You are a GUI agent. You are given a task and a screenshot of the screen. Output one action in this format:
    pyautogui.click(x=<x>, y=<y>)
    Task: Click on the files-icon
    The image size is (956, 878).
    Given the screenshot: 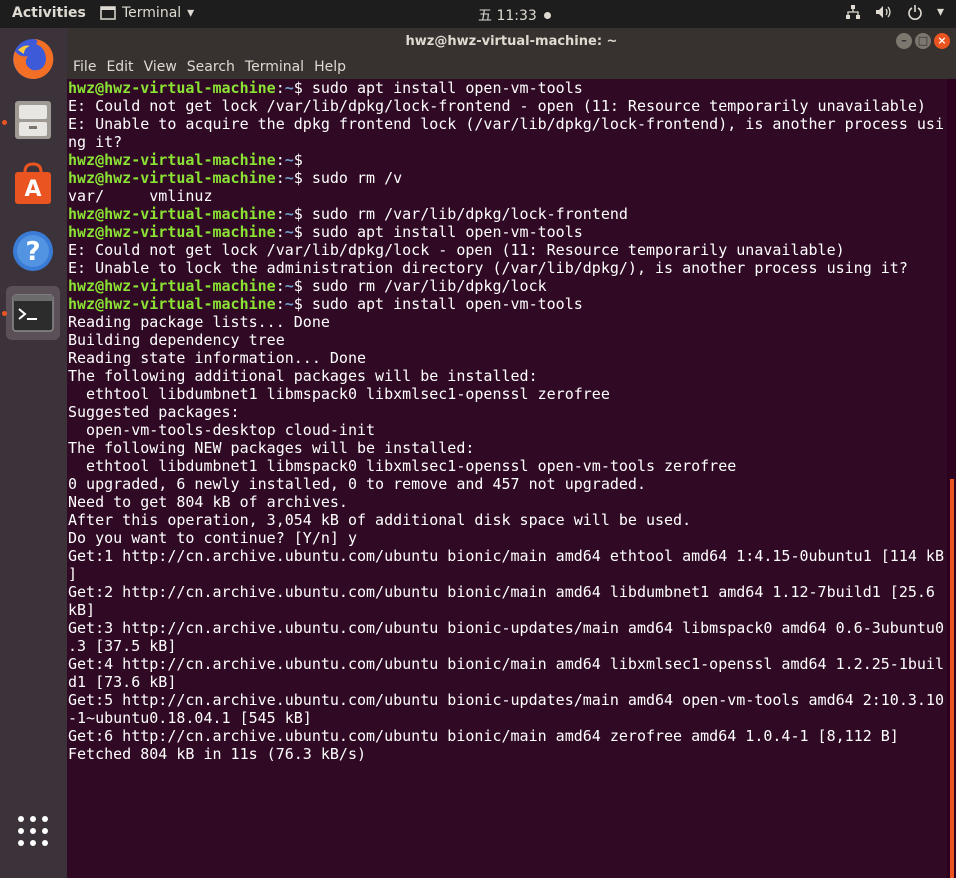 What is the action you would take?
    pyautogui.click(x=33, y=120)
    